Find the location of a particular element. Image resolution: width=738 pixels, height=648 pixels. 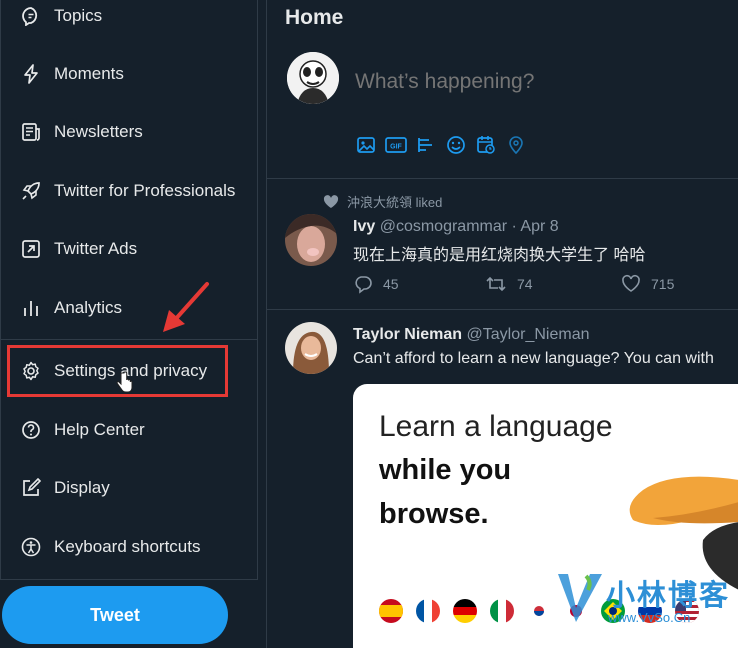

menu-item-twitter-ads: Twitter Ads is located at coordinates (129, 249).